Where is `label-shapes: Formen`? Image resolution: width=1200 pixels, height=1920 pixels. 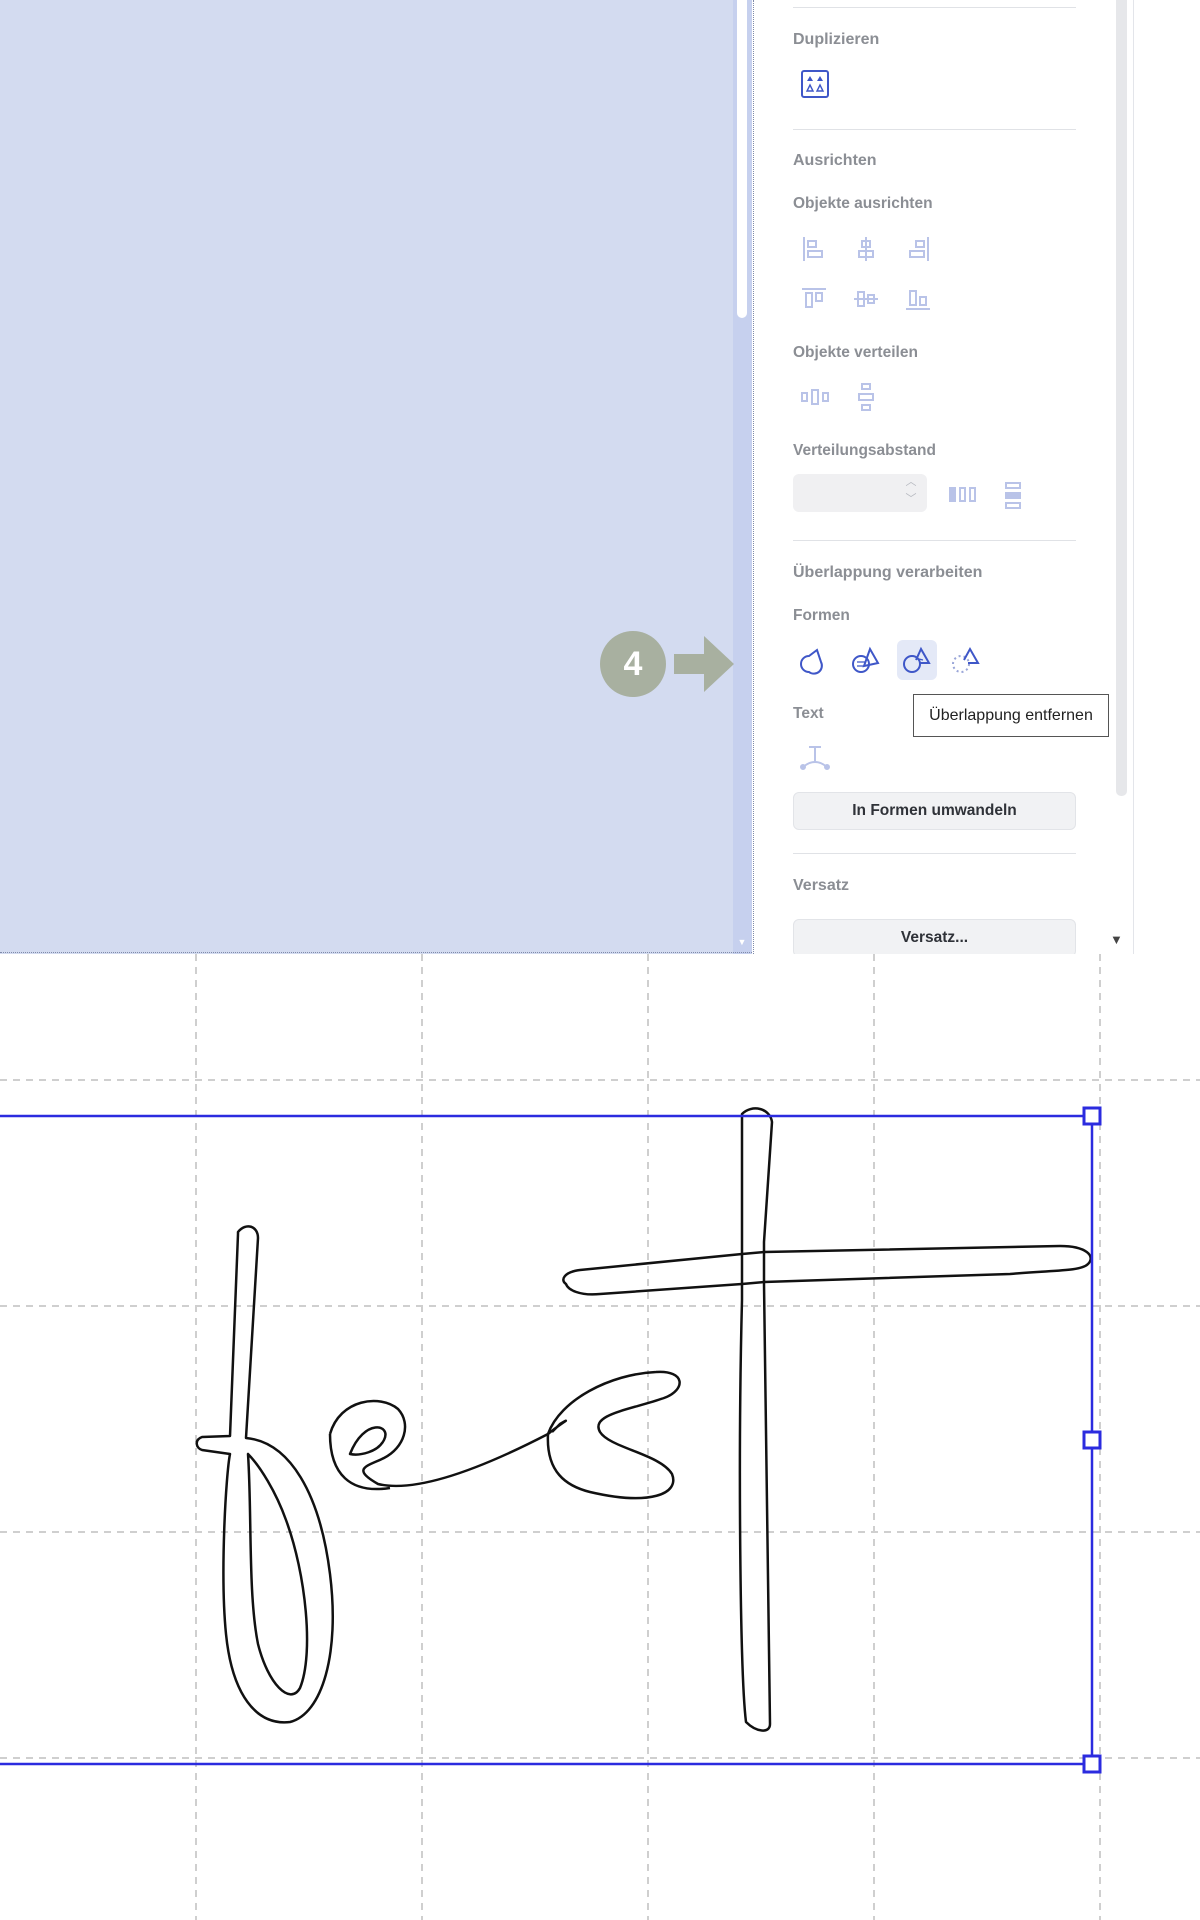 label-shapes: Formen is located at coordinates (821, 615).